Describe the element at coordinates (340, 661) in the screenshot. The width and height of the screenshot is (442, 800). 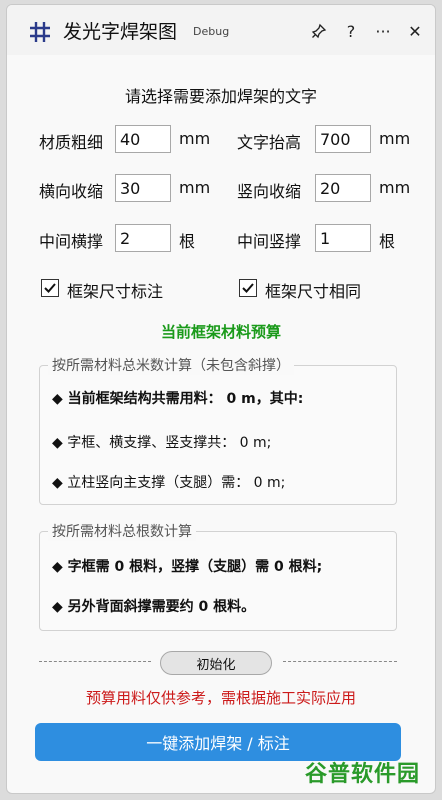
I see `divider-right` at that location.